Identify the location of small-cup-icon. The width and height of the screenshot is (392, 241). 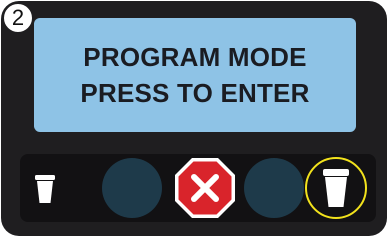
(45, 189).